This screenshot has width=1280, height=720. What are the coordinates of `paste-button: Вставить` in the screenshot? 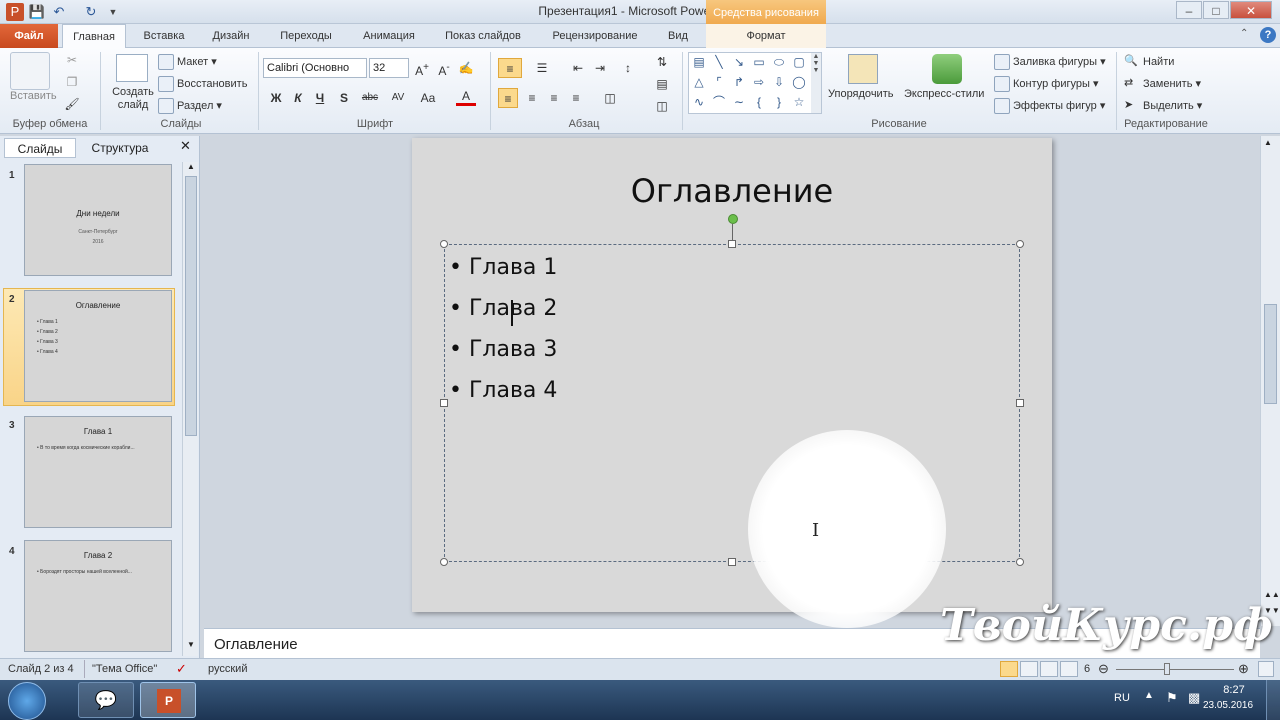 It's located at (33, 96).